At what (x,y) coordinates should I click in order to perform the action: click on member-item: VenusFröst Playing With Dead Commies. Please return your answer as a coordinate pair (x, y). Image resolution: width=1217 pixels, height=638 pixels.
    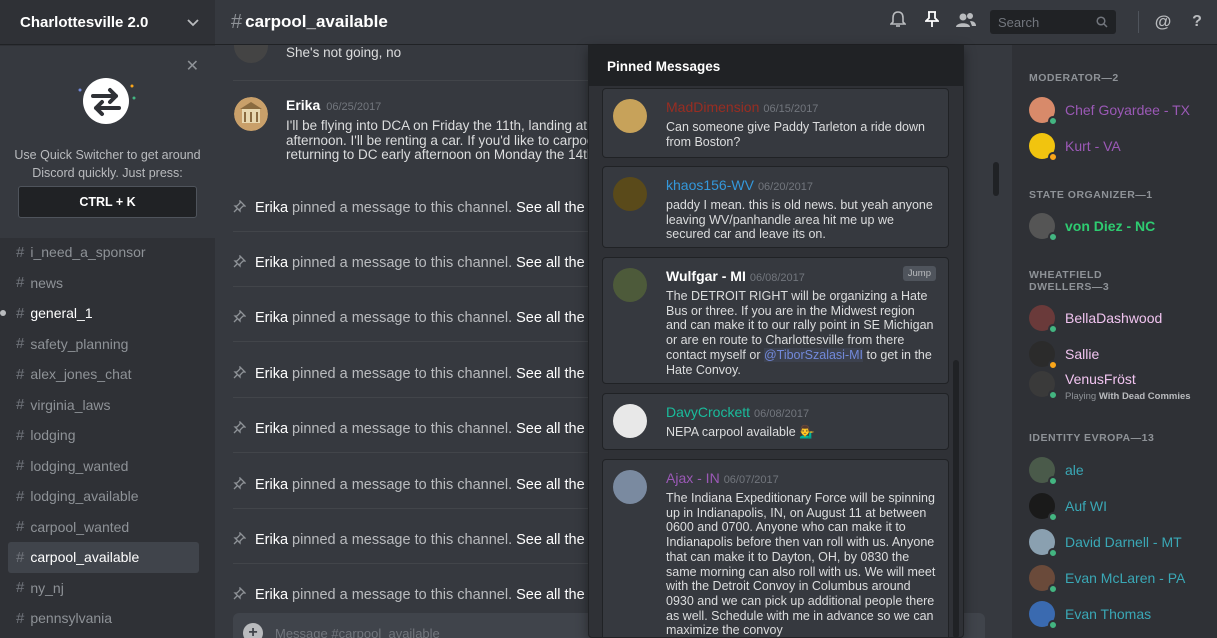
    Looking at the image, I should click on (1123, 385).